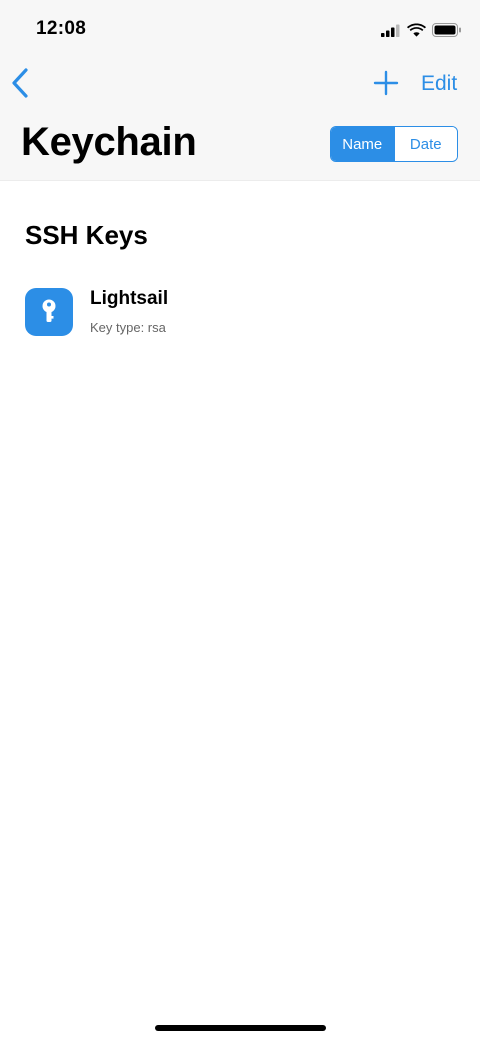 The height and width of the screenshot is (1043, 480). I want to click on back-button, so click(21, 83).